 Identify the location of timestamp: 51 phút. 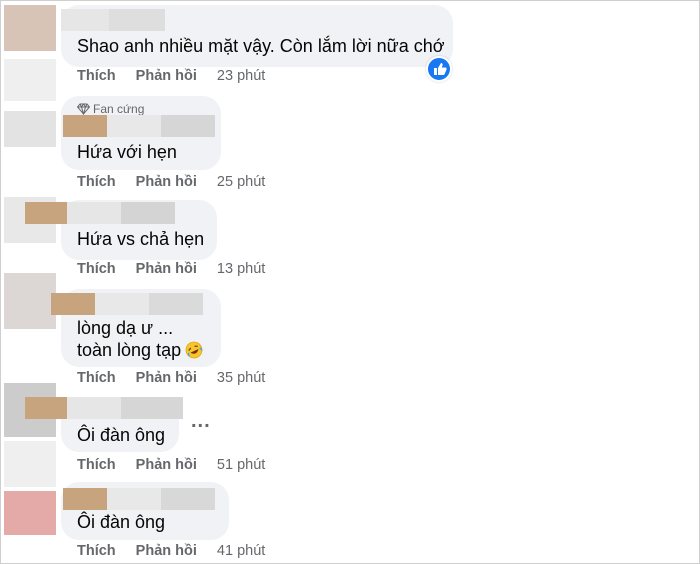
(241, 465).